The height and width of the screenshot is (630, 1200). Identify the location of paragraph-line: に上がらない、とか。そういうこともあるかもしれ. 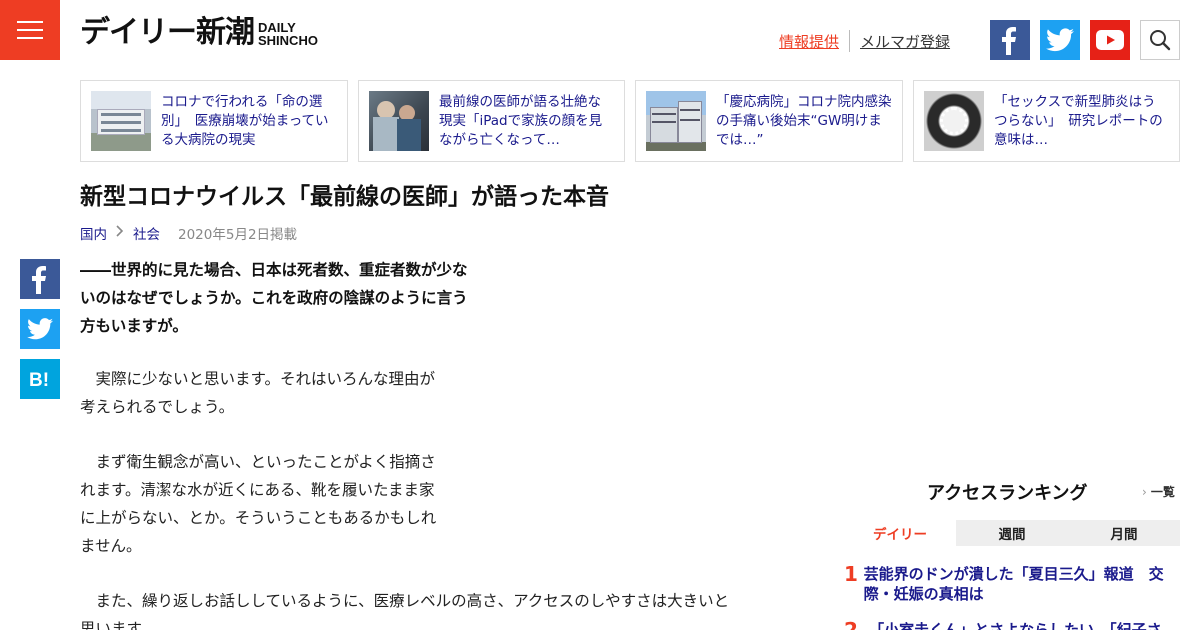
(258, 518).